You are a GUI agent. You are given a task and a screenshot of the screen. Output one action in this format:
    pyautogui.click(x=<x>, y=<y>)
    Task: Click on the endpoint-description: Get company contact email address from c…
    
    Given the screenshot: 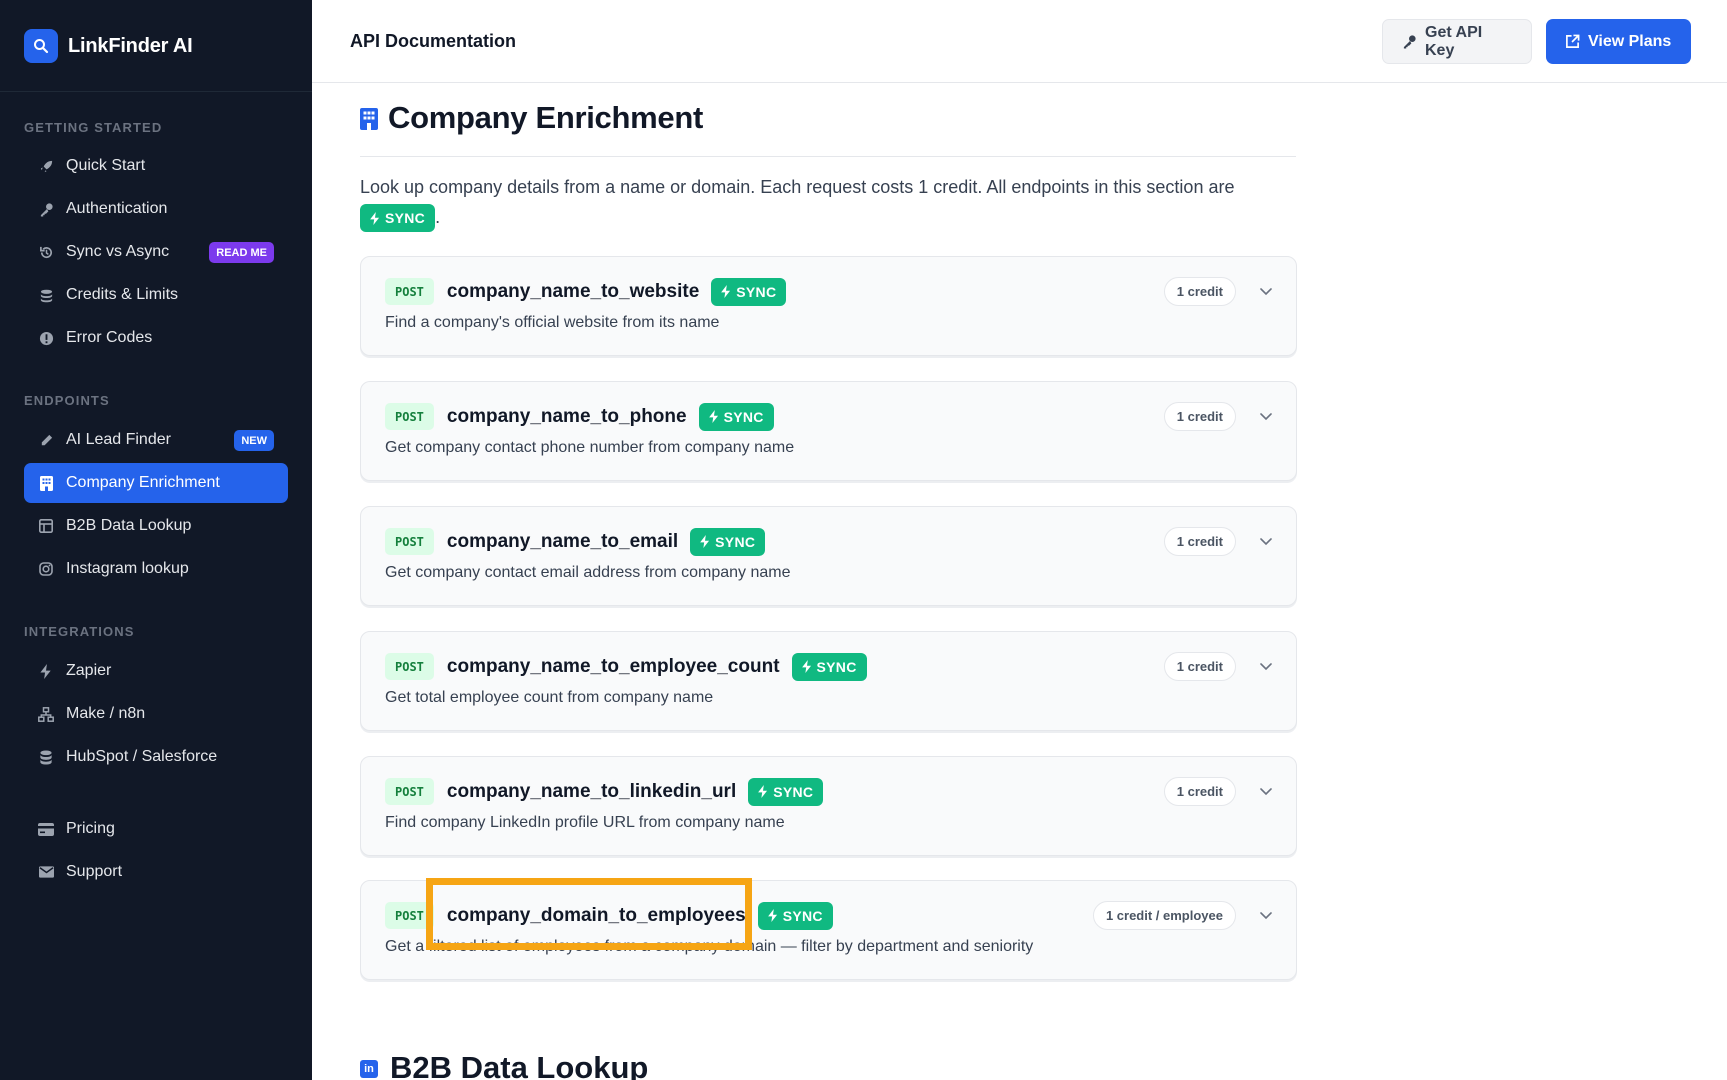 What is the action you would take?
    pyautogui.click(x=588, y=572)
    